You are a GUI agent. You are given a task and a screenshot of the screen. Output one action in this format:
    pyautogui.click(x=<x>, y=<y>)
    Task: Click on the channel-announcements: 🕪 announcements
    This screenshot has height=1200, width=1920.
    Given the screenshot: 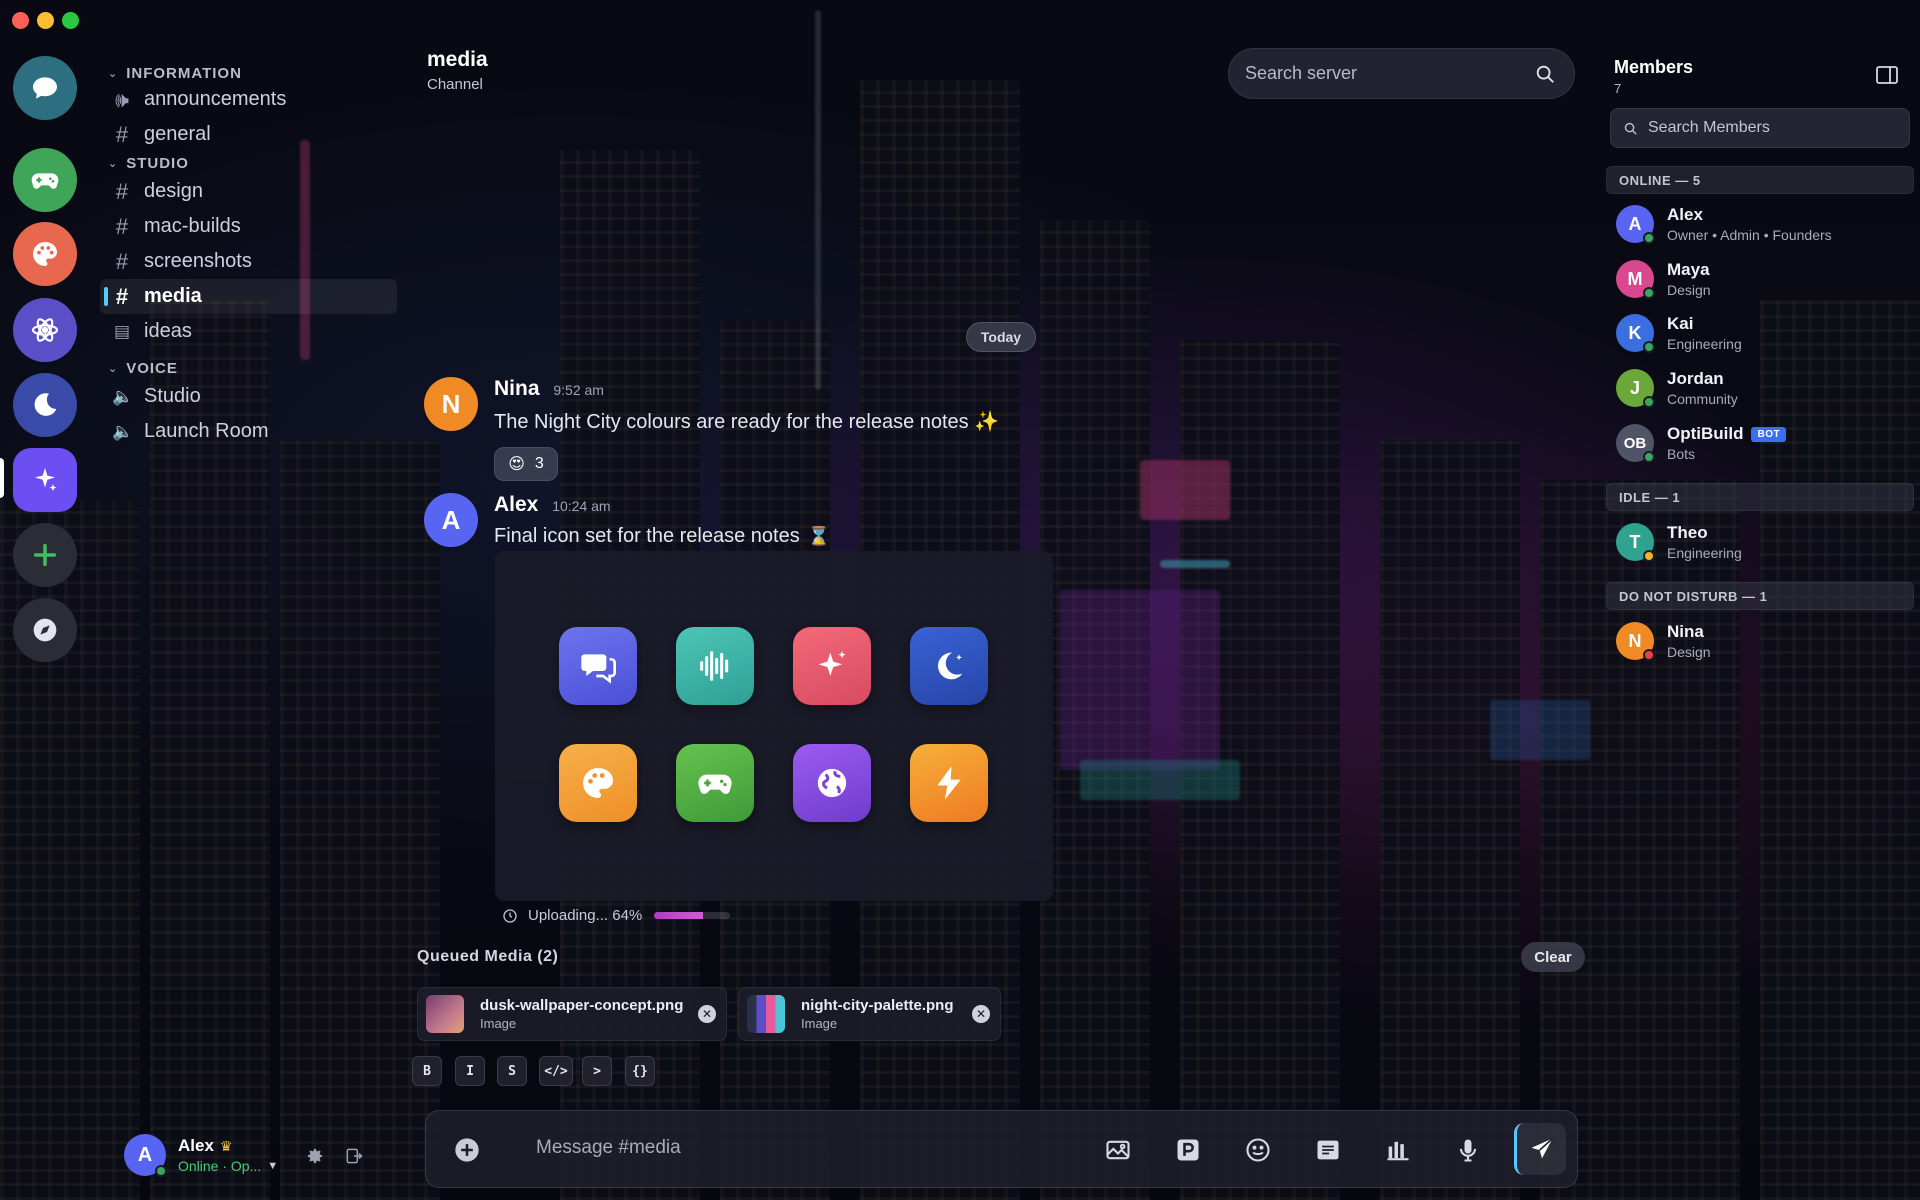 What is the action you would take?
    pyautogui.click(x=250, y=99)
    